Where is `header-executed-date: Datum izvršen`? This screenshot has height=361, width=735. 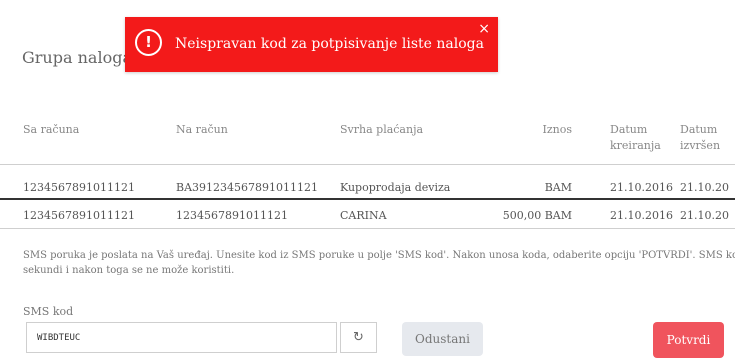
header-executed-date: Datum izvršen is located at coordinates (700, 138).